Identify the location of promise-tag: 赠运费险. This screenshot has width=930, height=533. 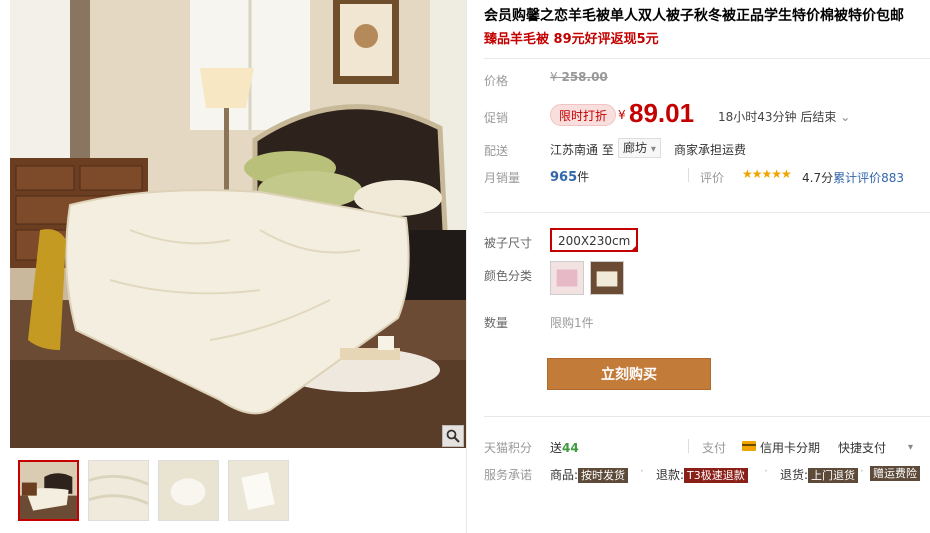
(895, 473).